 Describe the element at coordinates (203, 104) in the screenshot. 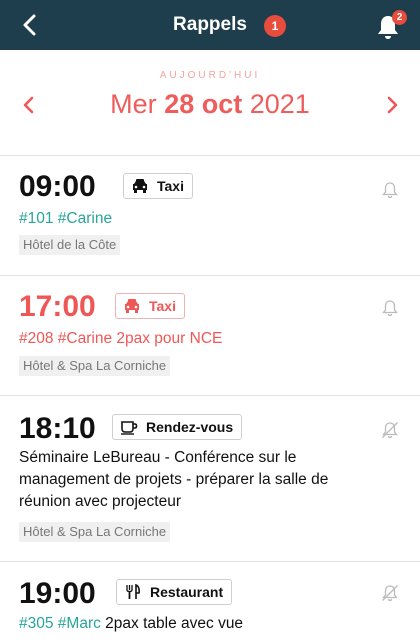

I see `date-day-month: 28 oct` at that location.